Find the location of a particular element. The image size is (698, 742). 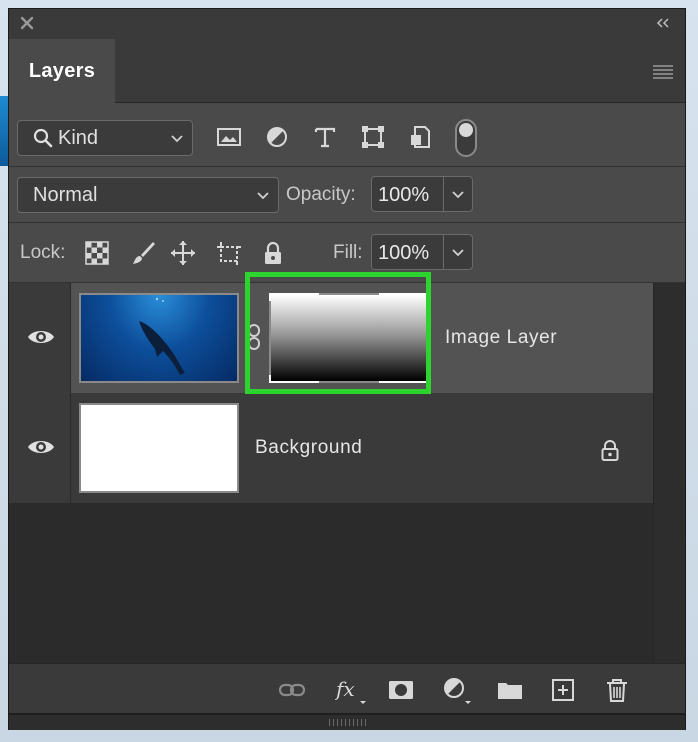

fx-icon: fx is located at coordinates (352, 690).